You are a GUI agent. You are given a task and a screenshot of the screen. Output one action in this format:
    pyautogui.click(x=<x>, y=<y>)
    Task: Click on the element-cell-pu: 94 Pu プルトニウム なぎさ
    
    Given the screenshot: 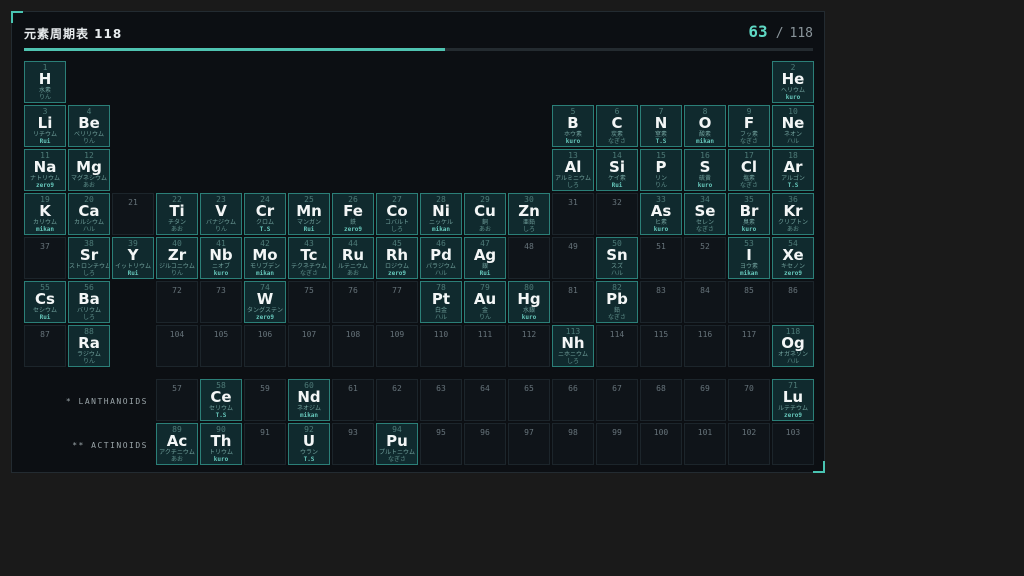 What is the action you would take?
    pyautogui.click(x=397, y=444)
    